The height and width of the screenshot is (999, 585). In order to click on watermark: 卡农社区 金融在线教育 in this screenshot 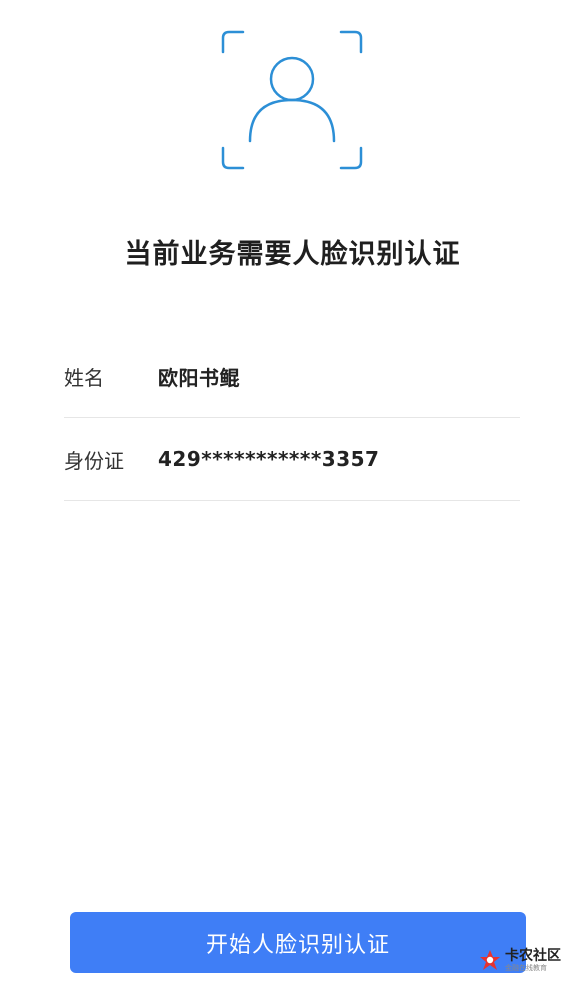, I will do `click(530, 960)`.